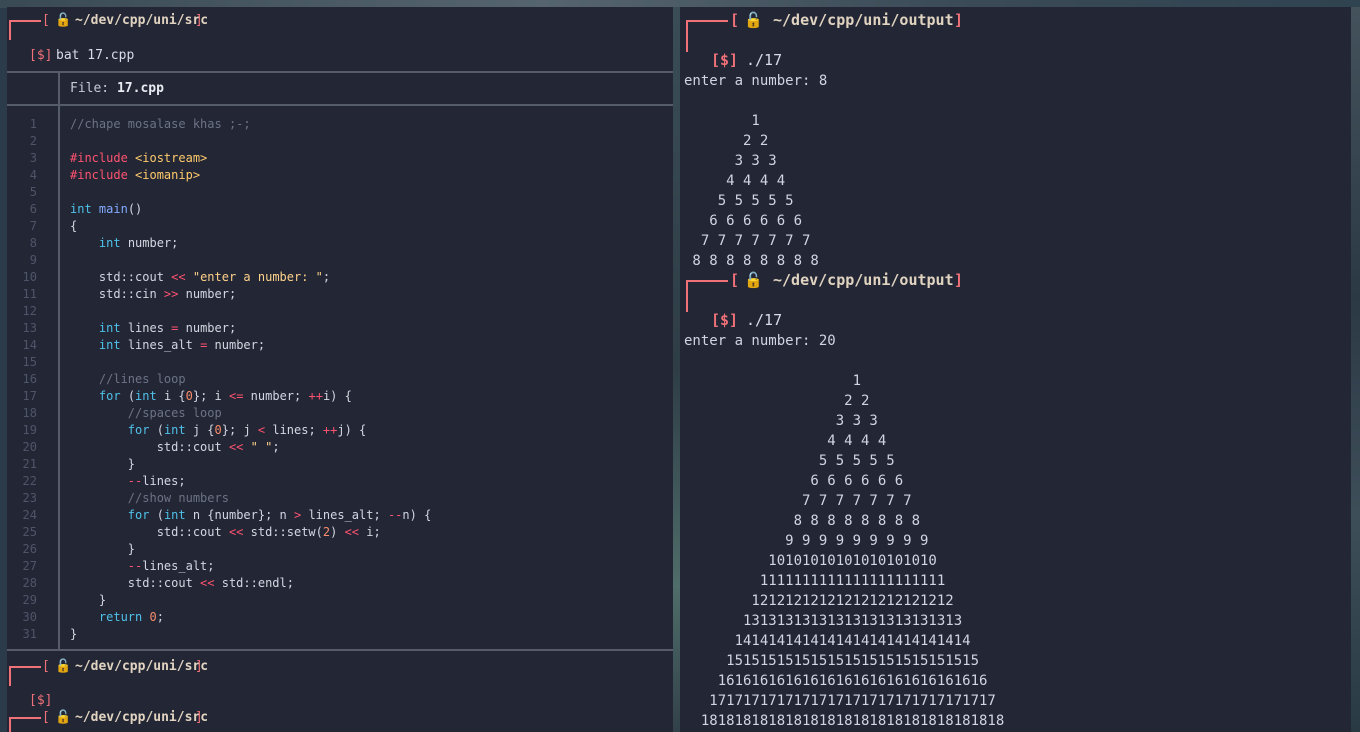 This screenshot has width=1360, height=732. I want to click on output-line: 1111111111111111111111, so click(815, 581).